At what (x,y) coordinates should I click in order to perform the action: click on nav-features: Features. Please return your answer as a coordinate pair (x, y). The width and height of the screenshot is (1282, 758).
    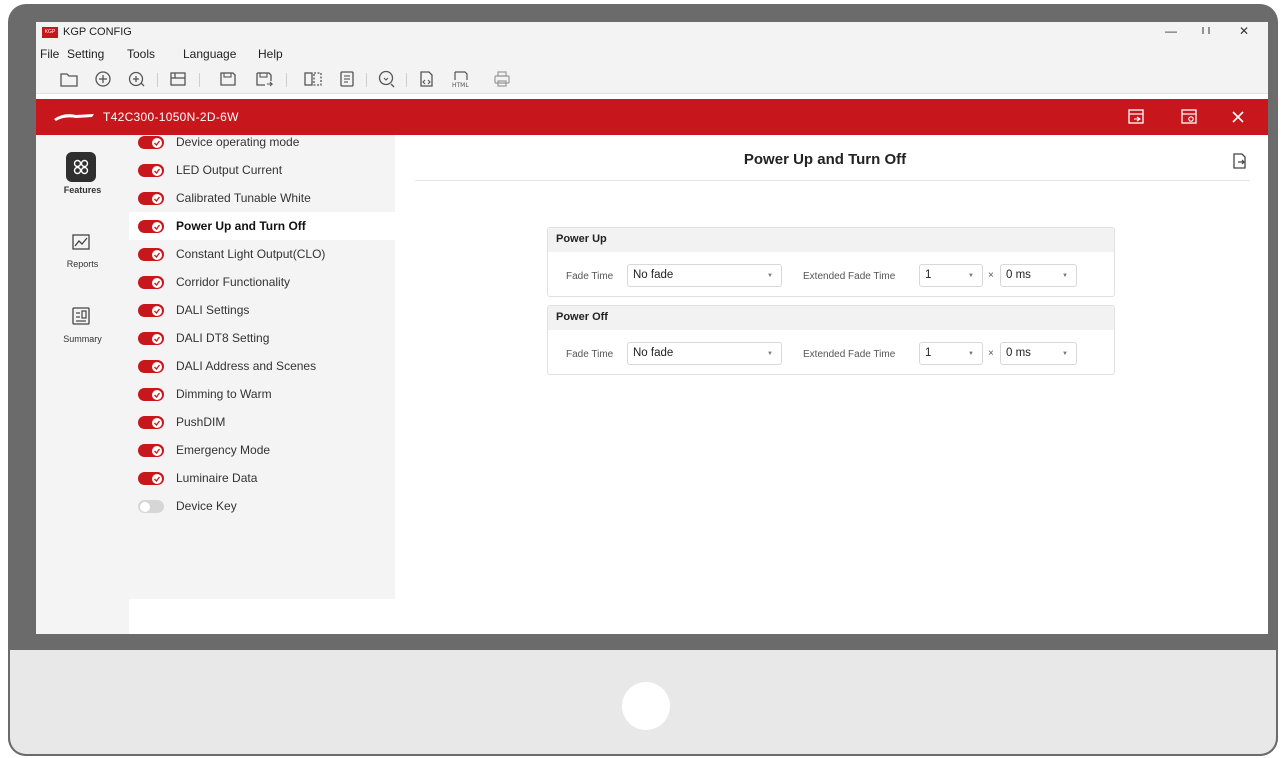
    Looking at the image, I should click on (82, 182).